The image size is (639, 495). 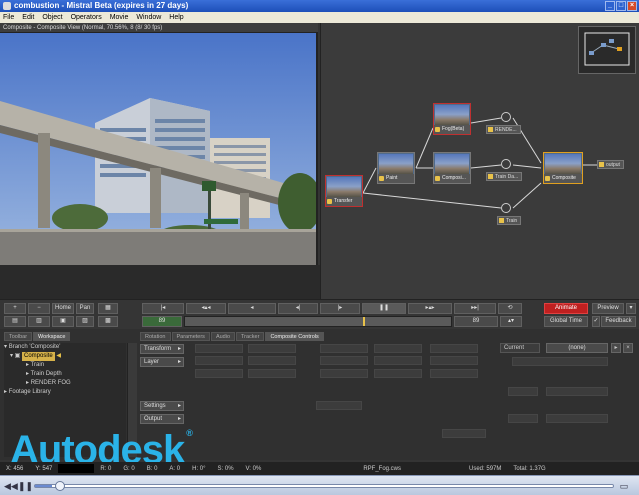 I want to click on view-d-button: ▨, so click(x=85, y=321).